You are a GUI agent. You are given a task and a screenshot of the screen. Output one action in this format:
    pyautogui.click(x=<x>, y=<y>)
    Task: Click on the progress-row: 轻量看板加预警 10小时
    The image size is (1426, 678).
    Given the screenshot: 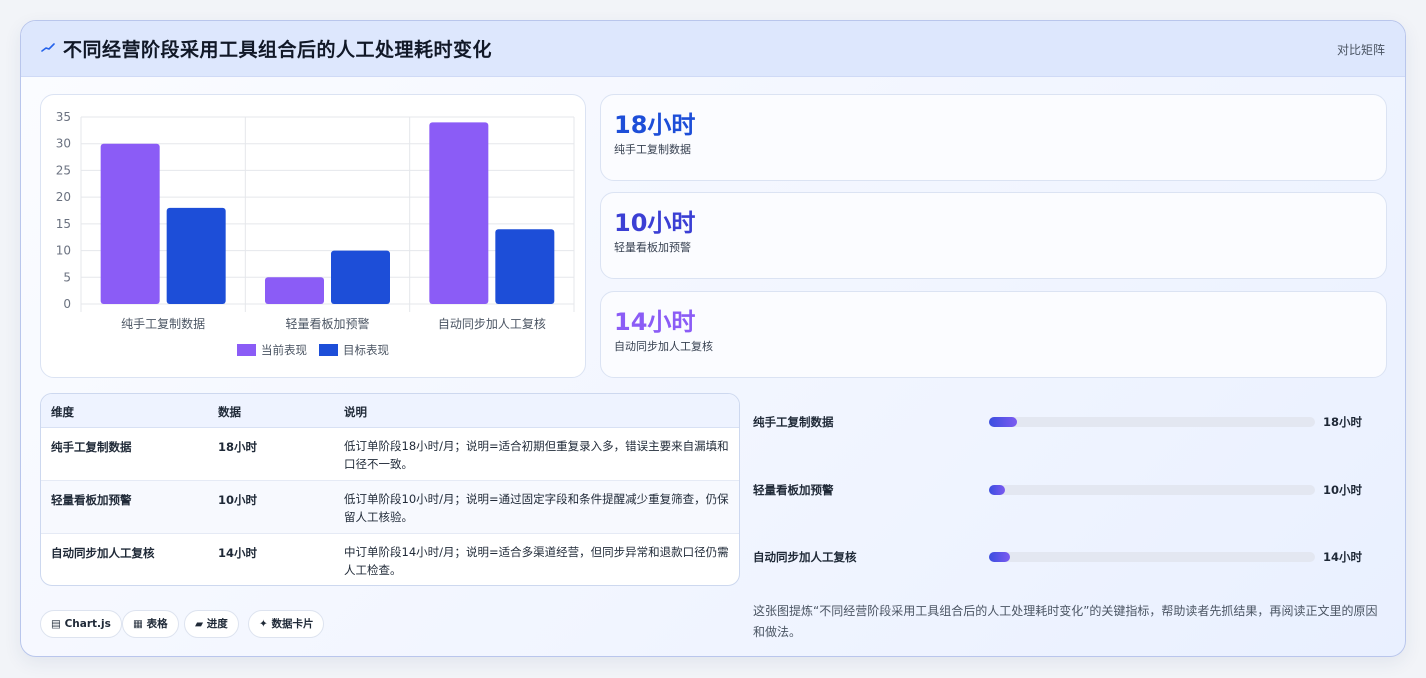 What is the action you would take?
    pyautogui.click(x=1063, y=490)
    